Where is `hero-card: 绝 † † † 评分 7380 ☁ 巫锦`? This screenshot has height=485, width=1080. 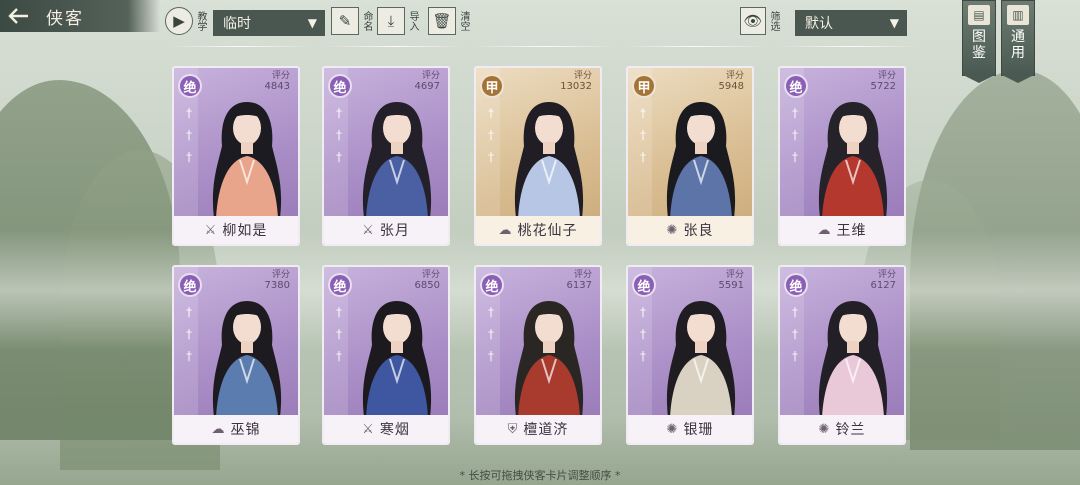 hero-card: 绝 † † † 评分 7380 ☁ 巫锦 is located at coordinates (236, 355).